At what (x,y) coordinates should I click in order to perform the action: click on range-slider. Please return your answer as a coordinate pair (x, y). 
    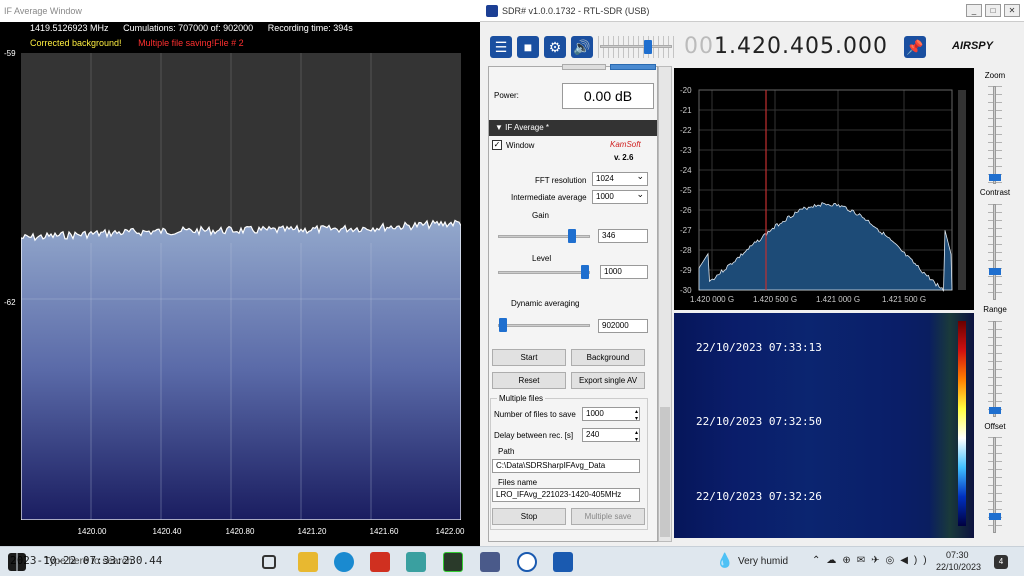
    Looking at the image, I should click on (995, 369).